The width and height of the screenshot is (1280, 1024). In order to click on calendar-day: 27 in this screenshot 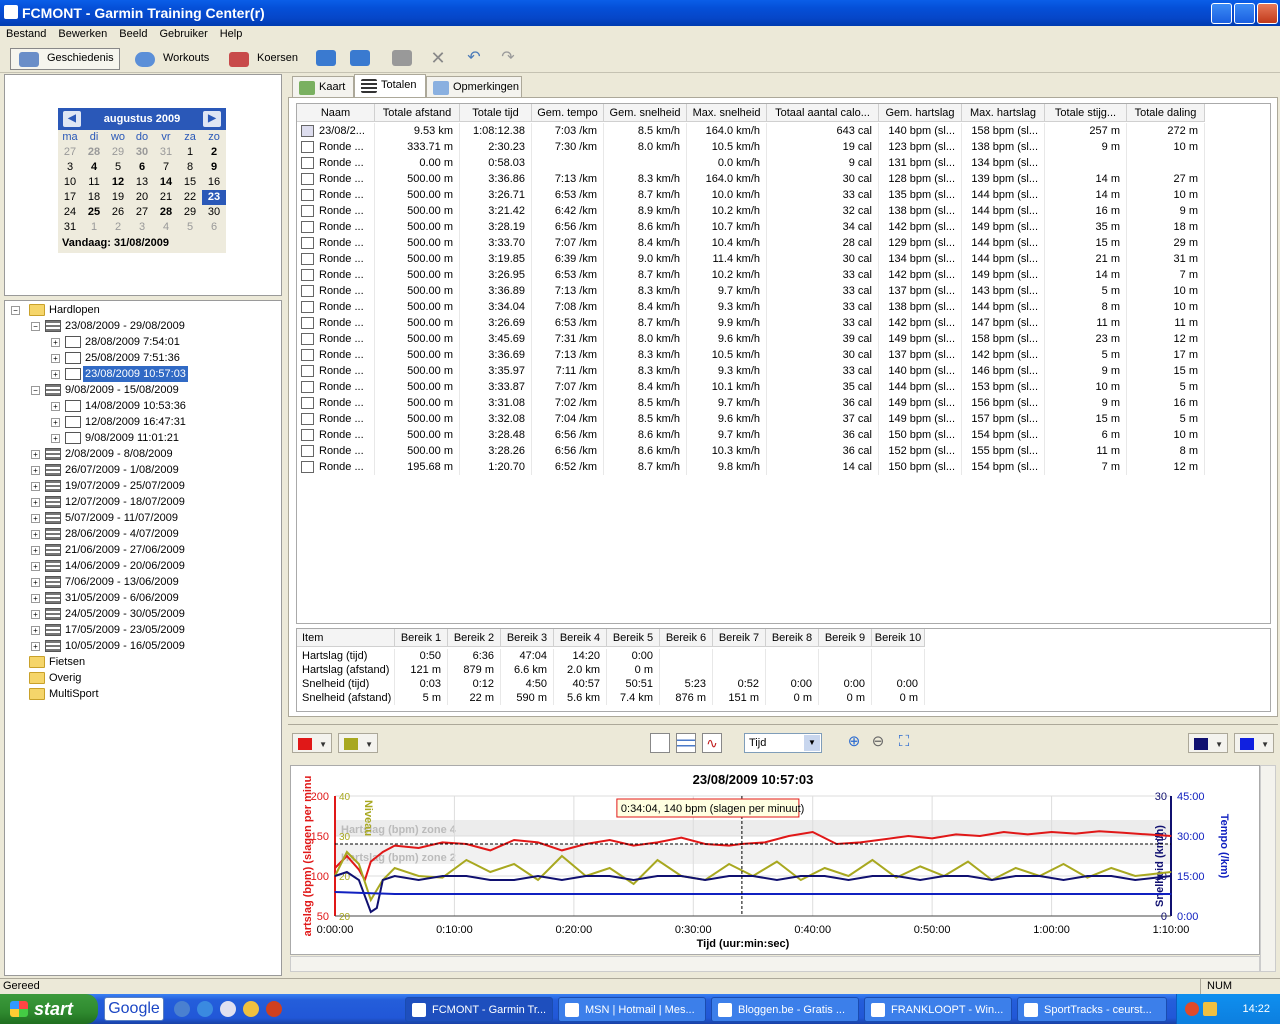, I will do `click(70, 152)`.